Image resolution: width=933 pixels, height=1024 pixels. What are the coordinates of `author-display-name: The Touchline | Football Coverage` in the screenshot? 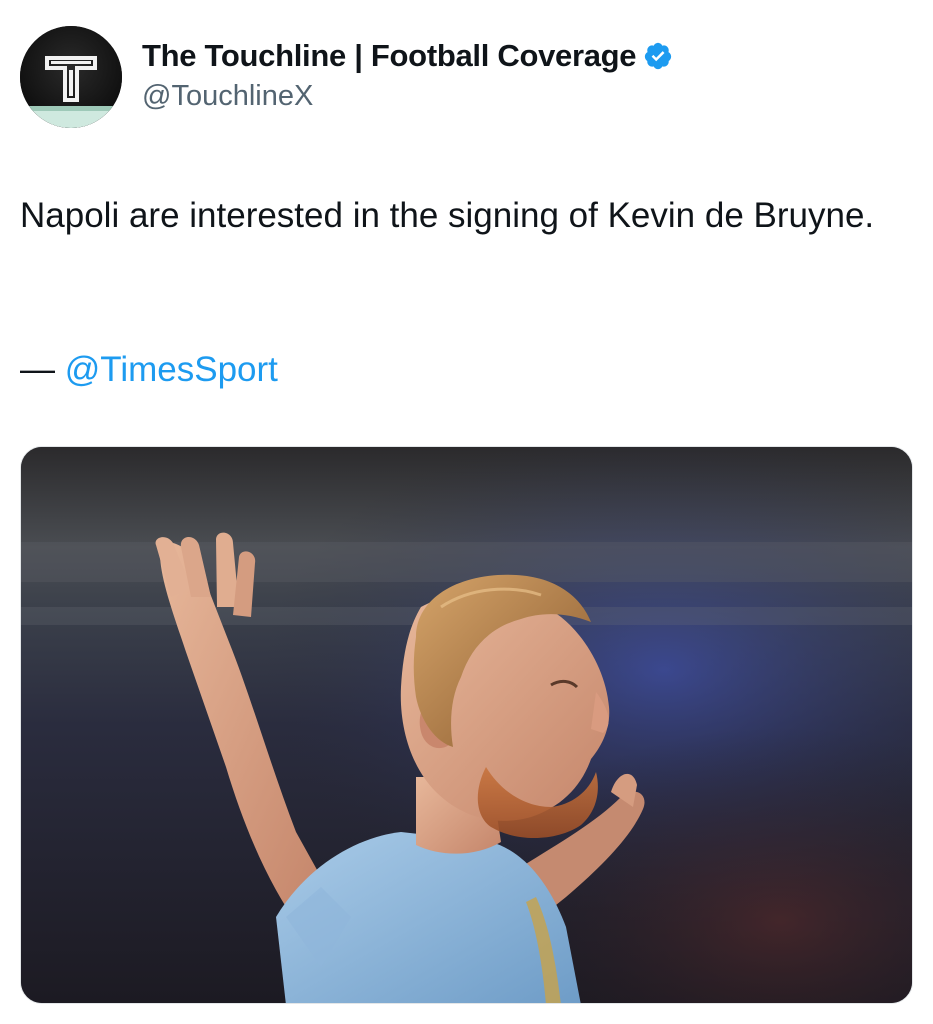 It's located at (389, 56).